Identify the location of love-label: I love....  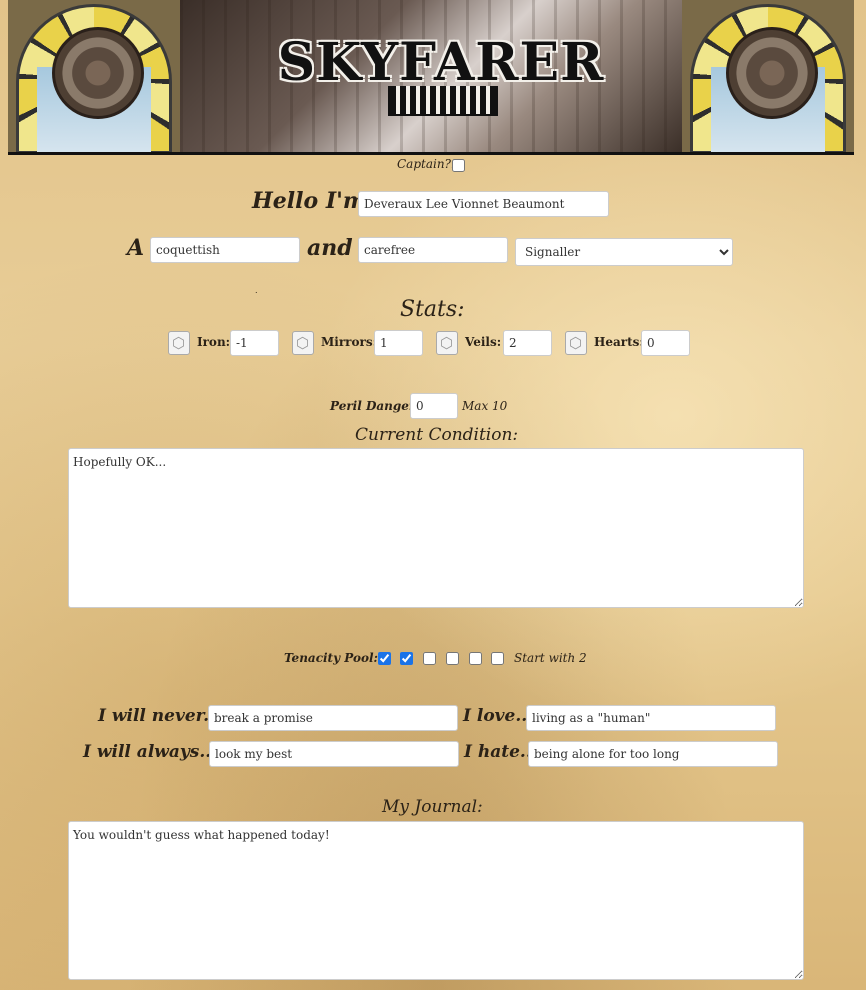
(498, 716).